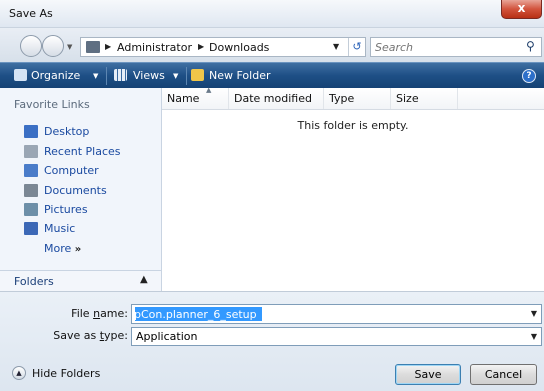 The image size is (544, 391). What do you see at coordinates (76, 335) in the screenshot?
I see `save-as-type-label-prefix: Save as` at bounding box center [76, 335].